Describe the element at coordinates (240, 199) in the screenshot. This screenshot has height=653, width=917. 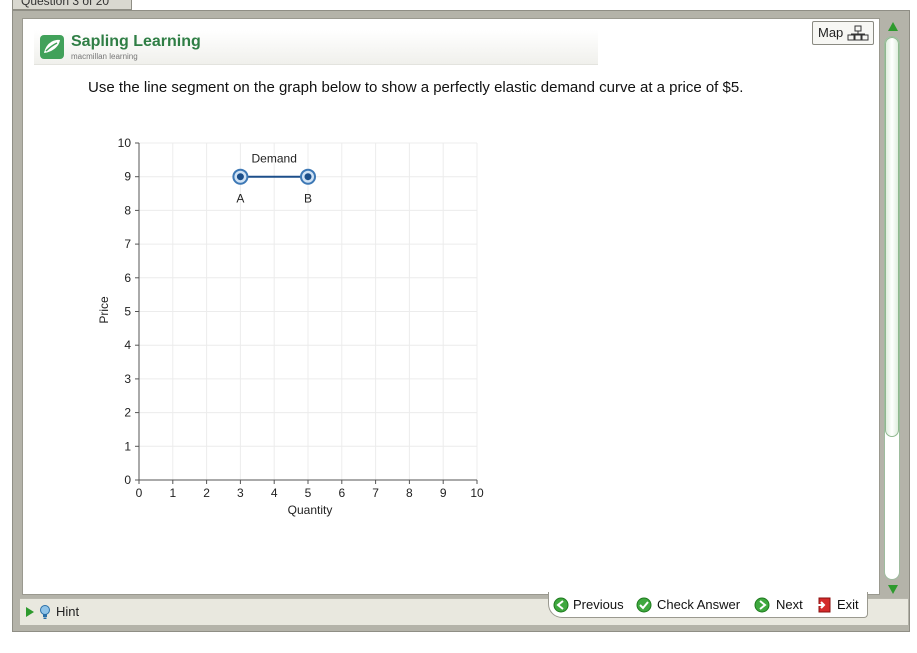
I see `point-label: A` at that location.